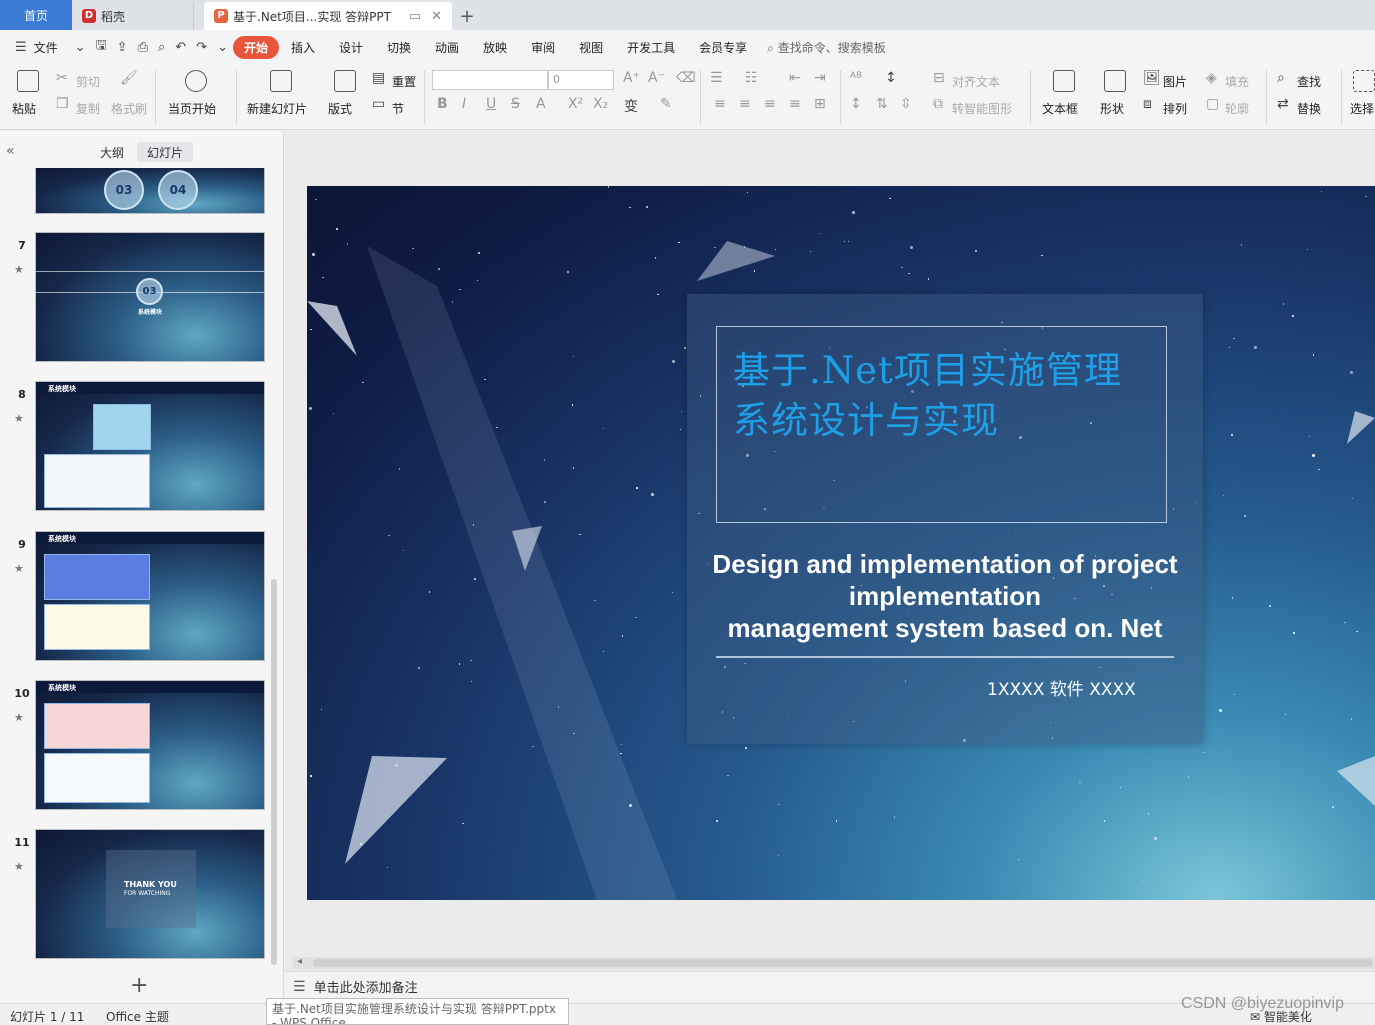 The image size is (1375, 1025). What do you see at coordinates (1237, 108) in the screenshot?
I see `outline-button: 轮廓` at bounding box center [1237, 108].